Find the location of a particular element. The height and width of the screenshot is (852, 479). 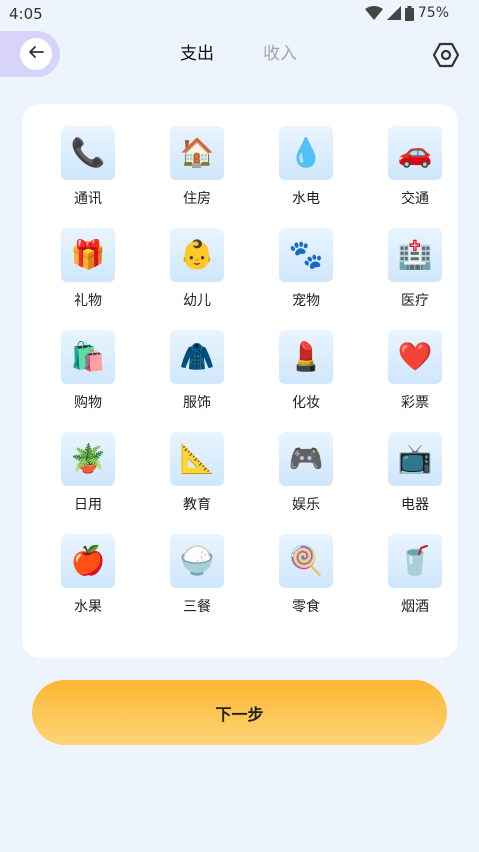

category-item: ❤️ 彩票 is located at coordinates (415, 375).